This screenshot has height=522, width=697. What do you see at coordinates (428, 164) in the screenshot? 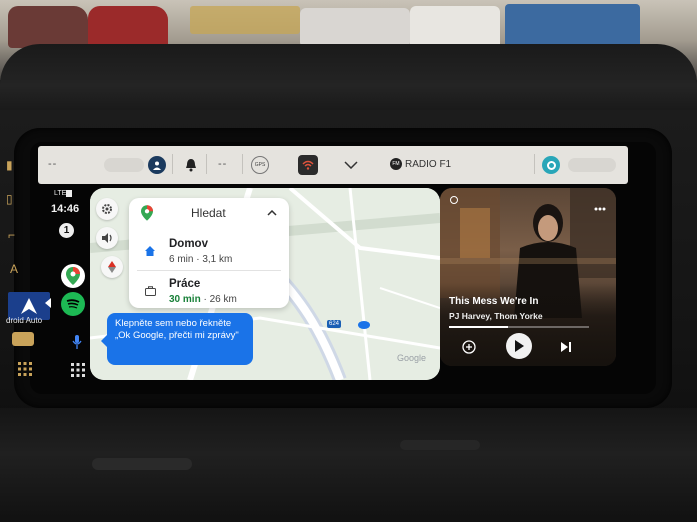
I see `radio-station-label: RADIO F1` at bounding box center [428, 164].